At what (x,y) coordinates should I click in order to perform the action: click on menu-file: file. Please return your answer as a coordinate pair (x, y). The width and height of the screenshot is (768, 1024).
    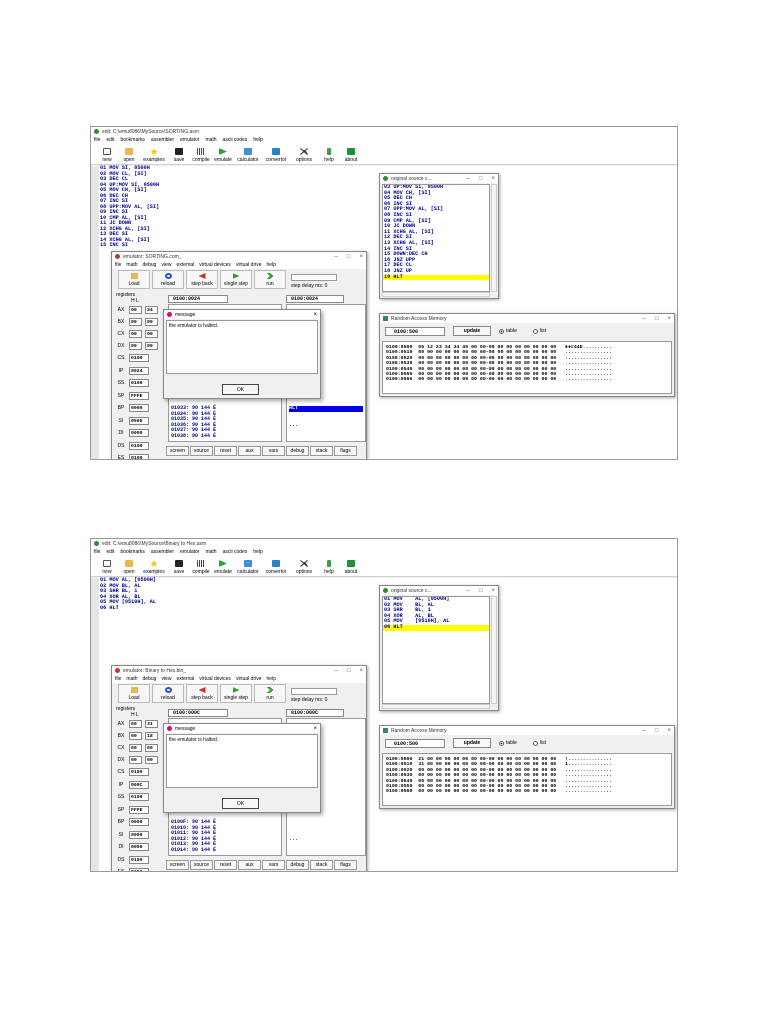
    Looking at the image, I should click on (97, 552).